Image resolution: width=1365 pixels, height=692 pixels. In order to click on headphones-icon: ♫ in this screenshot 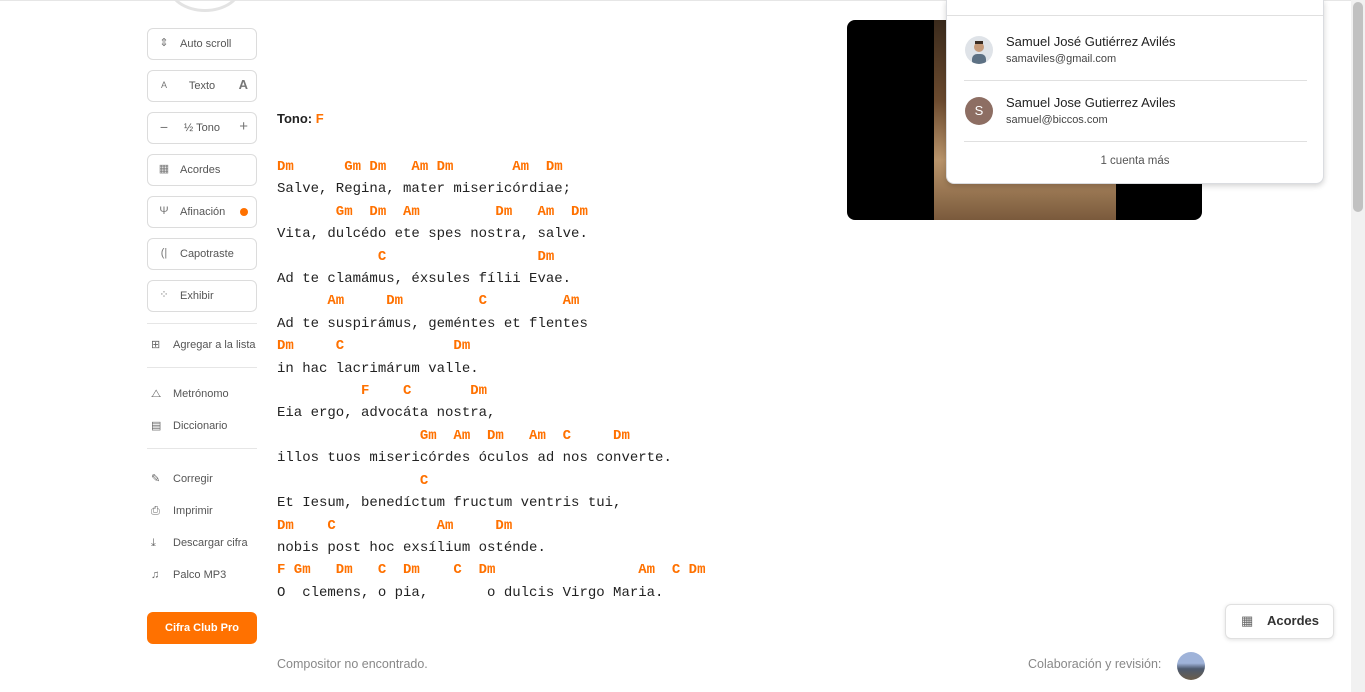, I will do `click(155, 575)`.